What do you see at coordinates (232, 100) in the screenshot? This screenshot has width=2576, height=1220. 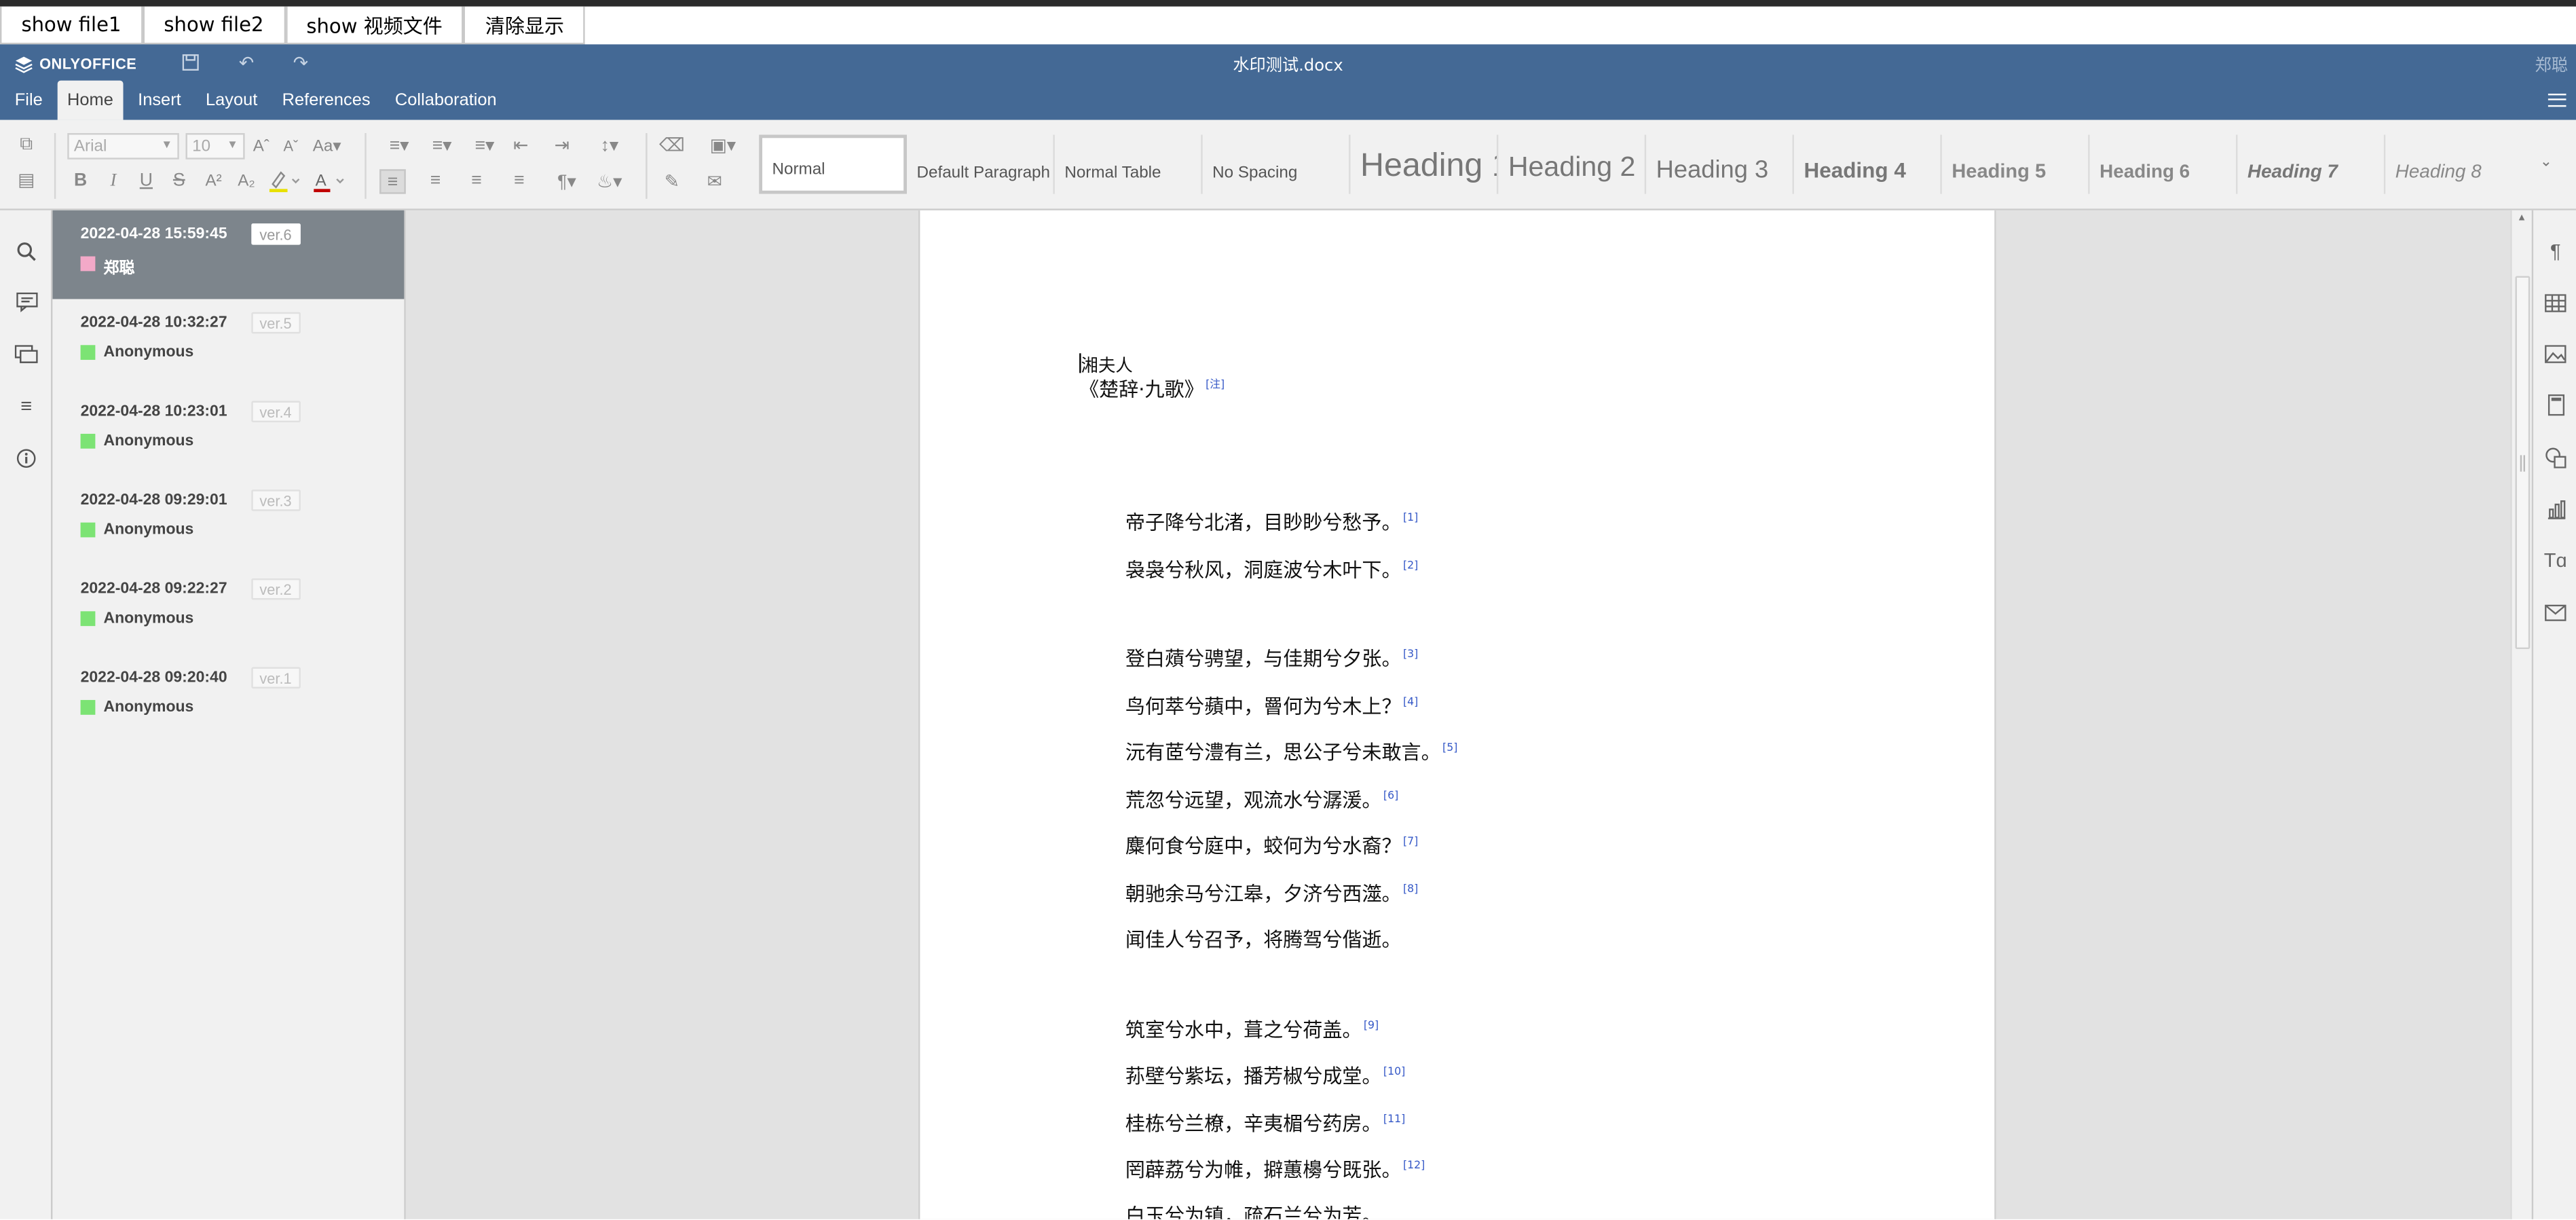 I see `tab-layout: Layout` at bounding box center [232, 100].